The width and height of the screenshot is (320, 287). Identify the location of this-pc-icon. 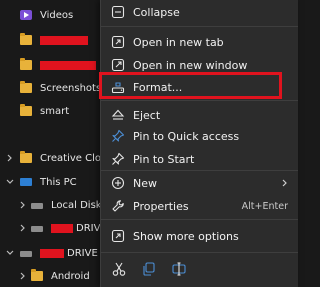
(26, 182).